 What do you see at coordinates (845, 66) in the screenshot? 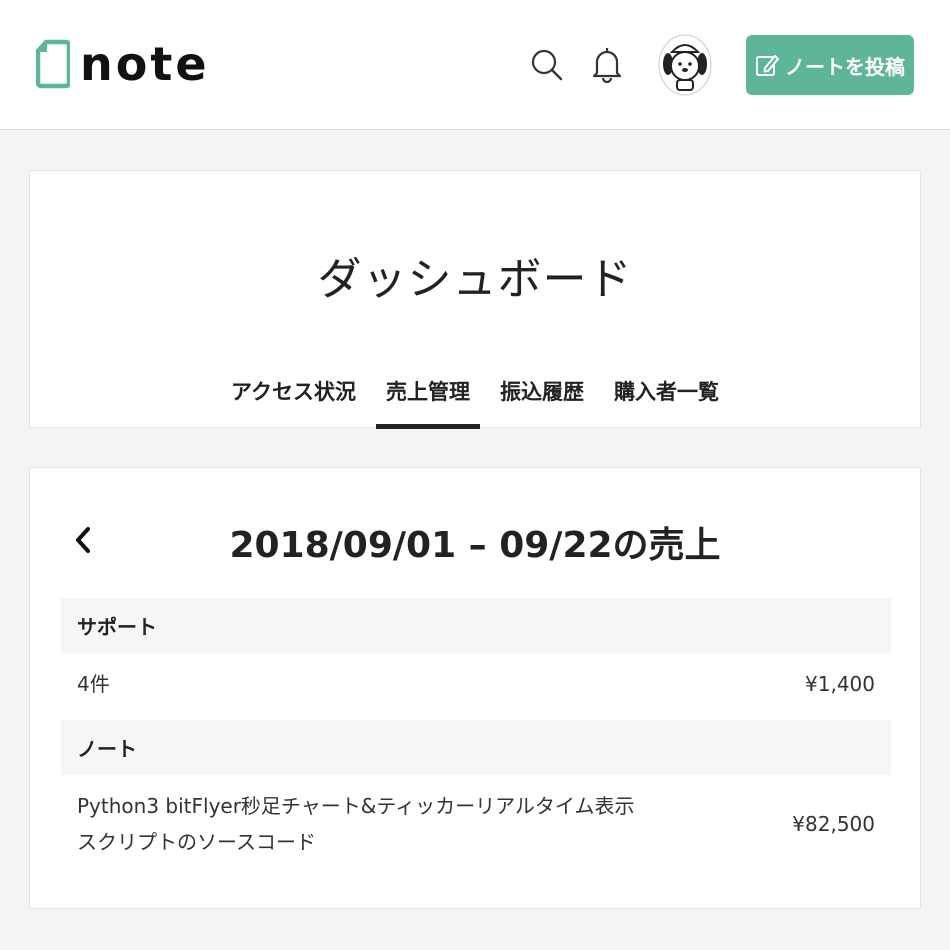
I see `post-button-label: ノートを投稿` at bounding box center [845, 66].